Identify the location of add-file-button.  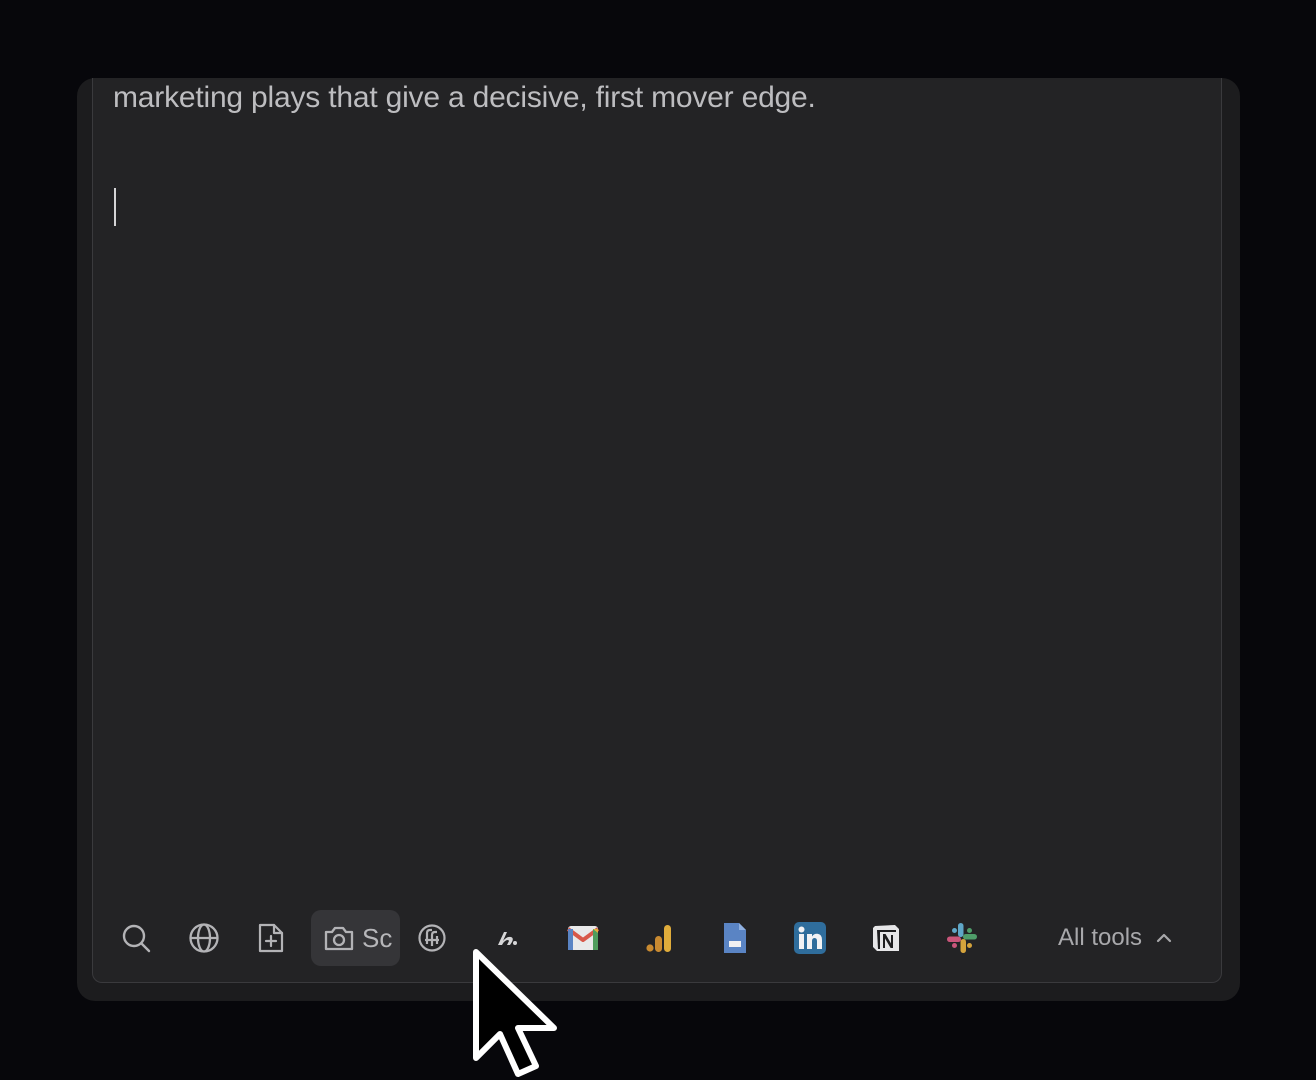
(271, 938).